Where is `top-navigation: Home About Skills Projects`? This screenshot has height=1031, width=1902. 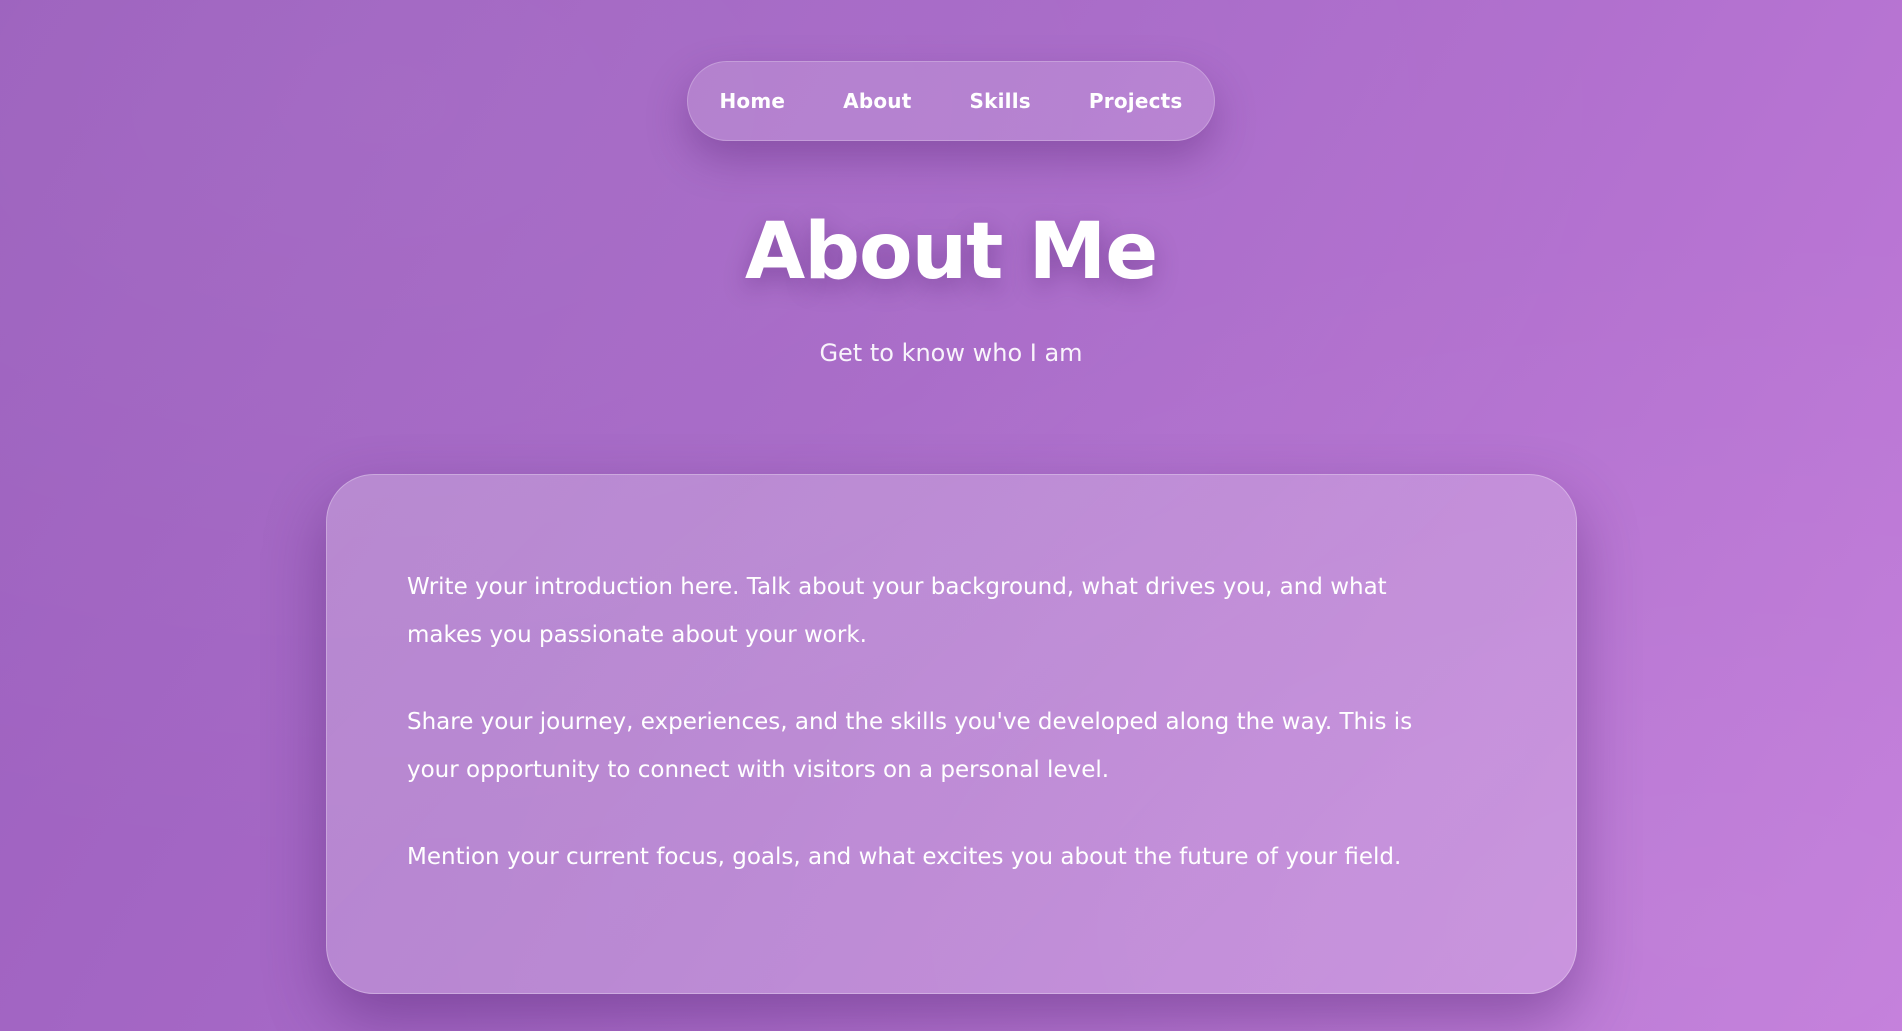
top-navigation: Home About Skills Projects is located at coordinates (951, 101).